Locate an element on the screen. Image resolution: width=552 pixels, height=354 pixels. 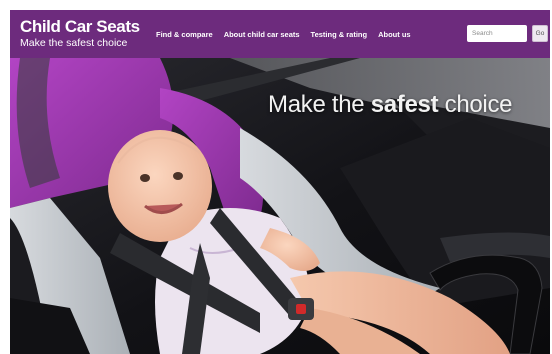
hero-headline-emphasis: safest is located at coordinates (404, 104).